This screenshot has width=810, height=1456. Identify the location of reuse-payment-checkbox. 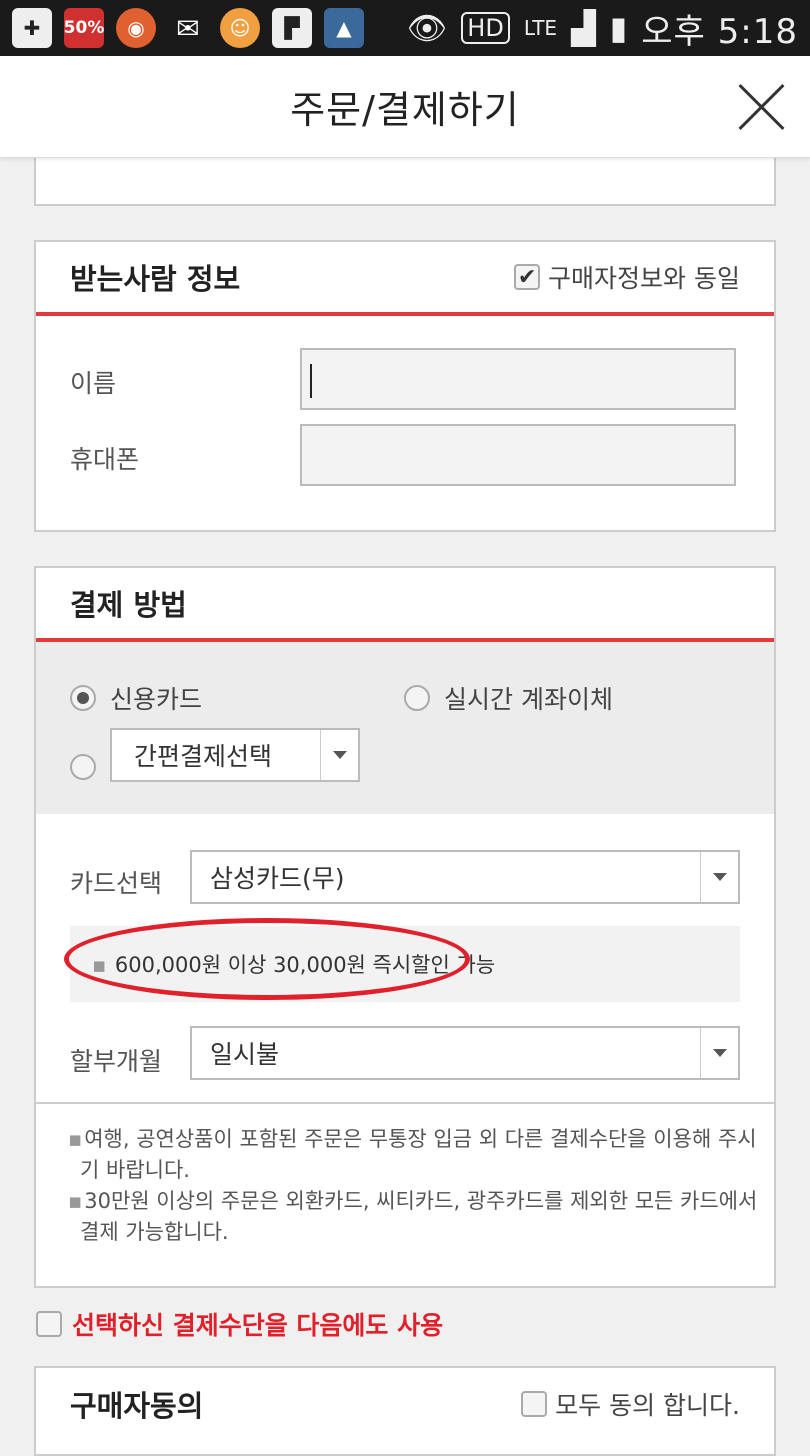
(49, 1324).